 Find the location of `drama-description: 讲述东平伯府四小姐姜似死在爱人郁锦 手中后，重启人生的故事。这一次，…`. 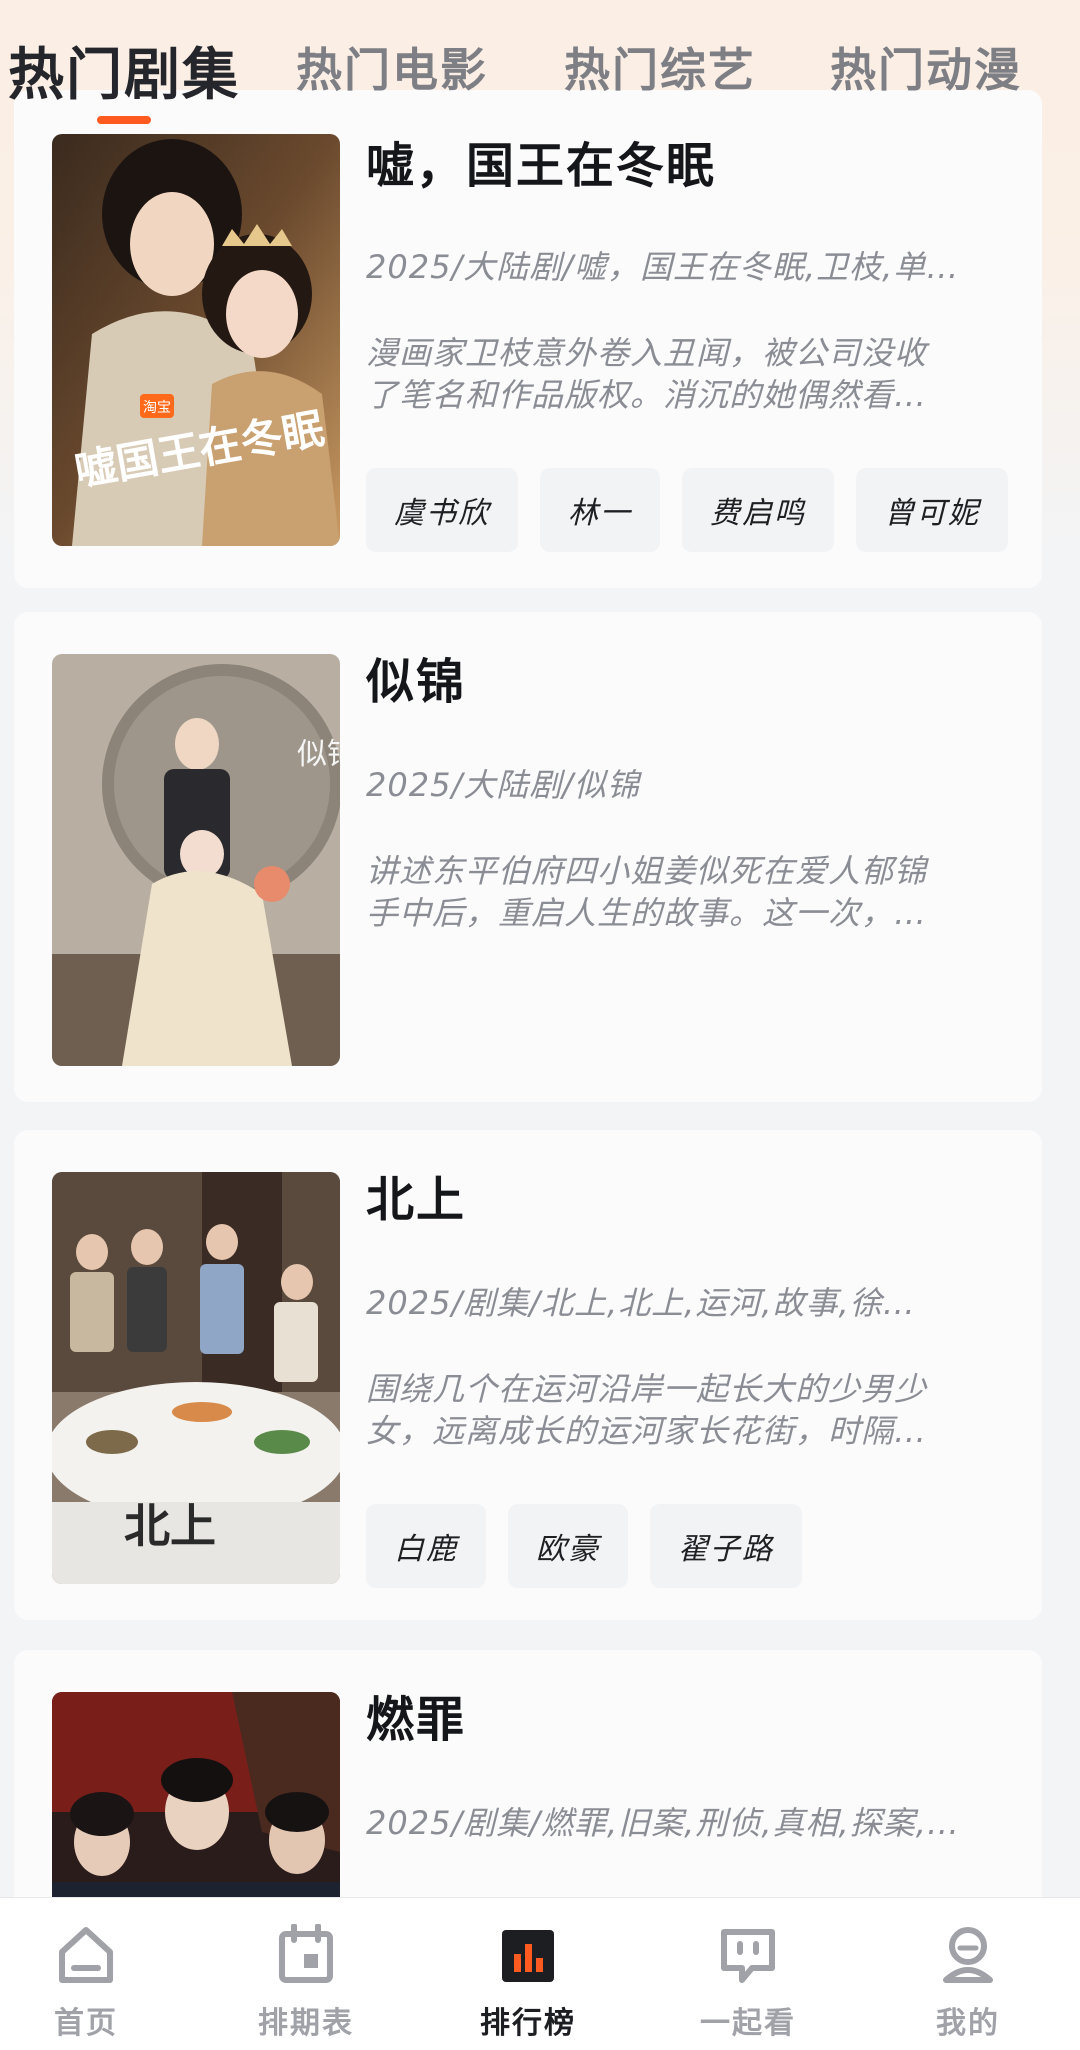

drama-description: 讲述东平伯府四小姐姜似死在爱人郁锦 手中后，重启人生的故事。这一次，… is located at coordinates (686, 892).